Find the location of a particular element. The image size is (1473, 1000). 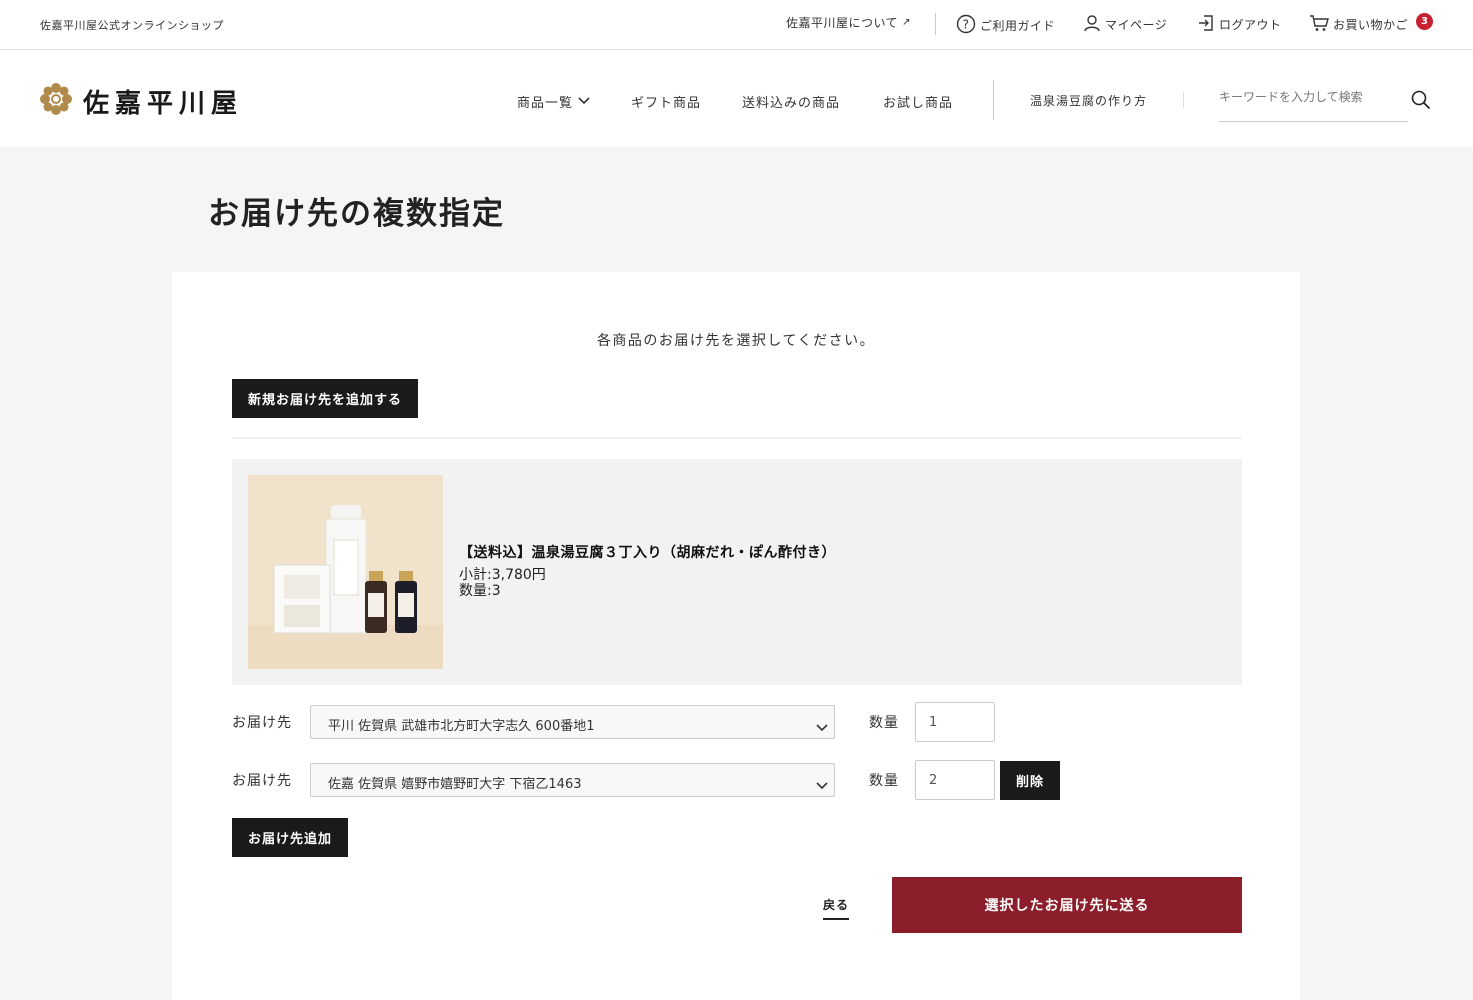

shop-name: 佐嘉平川屋公式オンラインショップ is located at coordinates (132, 25).